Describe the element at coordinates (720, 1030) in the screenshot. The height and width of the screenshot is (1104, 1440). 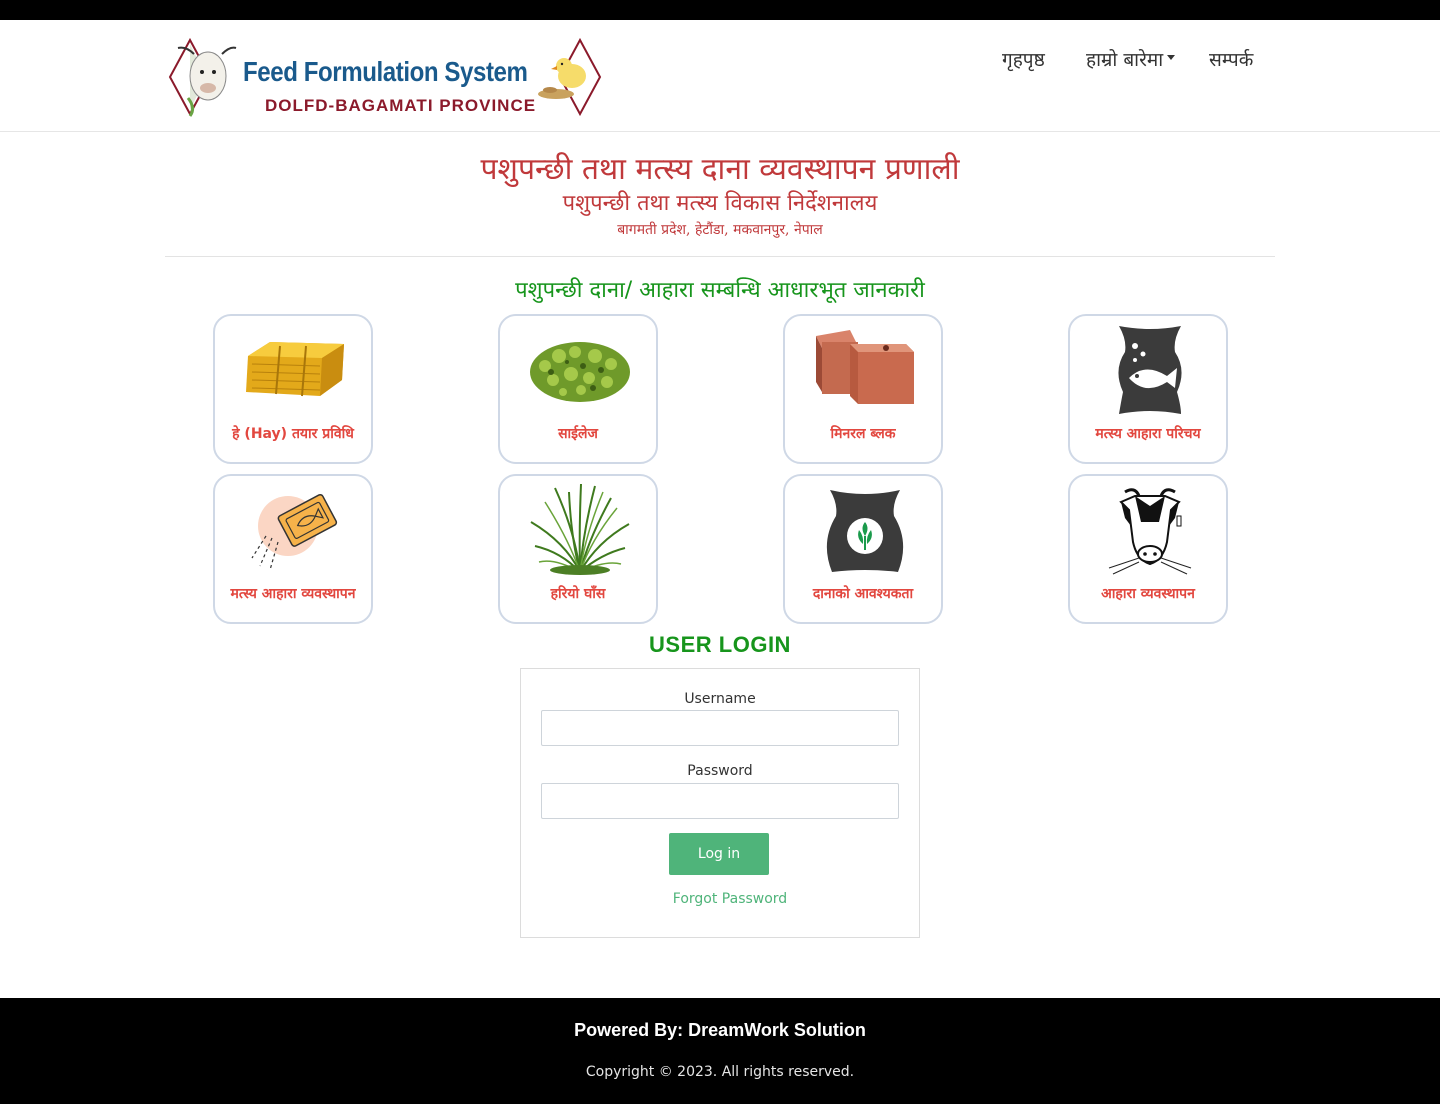
I see `powered-by: Powered By: DreamWork Solution` at that location.